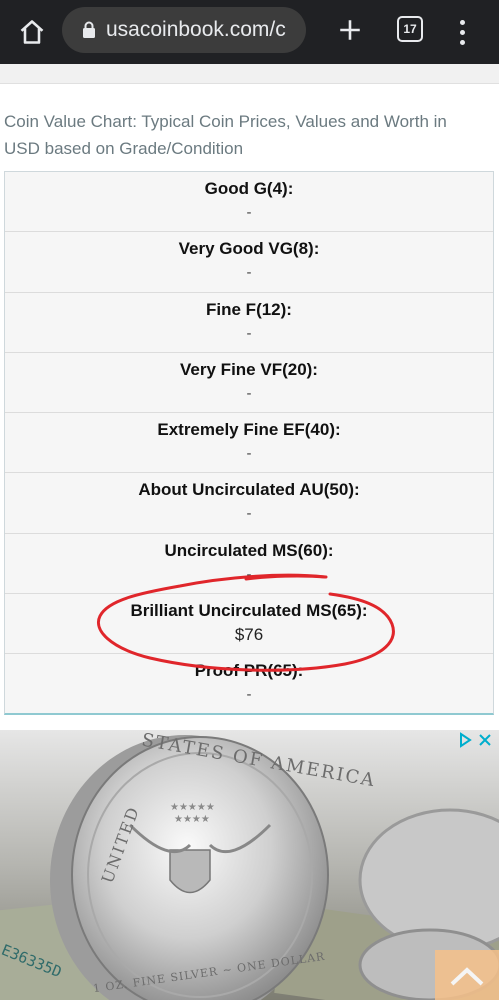  Describe the element at coordinates (249, 323) in the screenshot. I see `table-row: Fine F(12): -` at that location.